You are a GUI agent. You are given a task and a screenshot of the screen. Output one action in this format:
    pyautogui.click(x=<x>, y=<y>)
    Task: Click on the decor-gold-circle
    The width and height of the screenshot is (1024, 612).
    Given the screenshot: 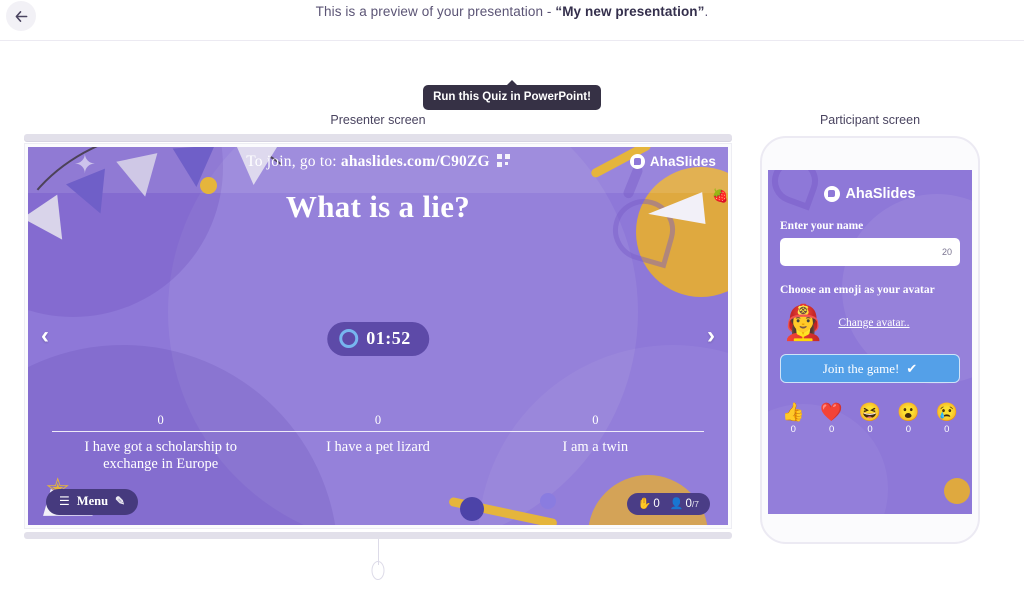 What is the action you would take?
    pyautogui.click(x=682, y=232)
    